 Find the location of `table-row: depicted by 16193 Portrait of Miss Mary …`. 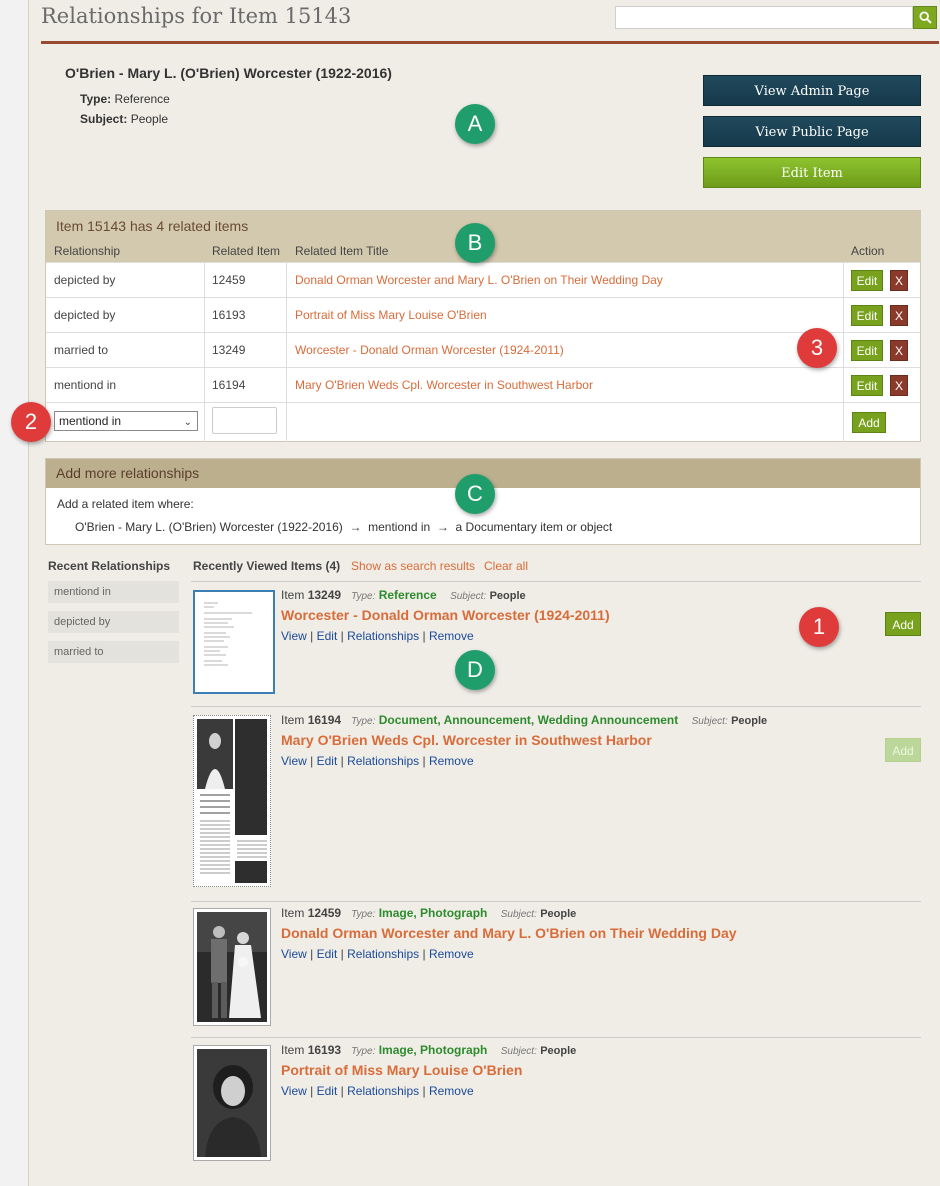

table-row: depicted by 16193 Portrait of Miss Mary … is located at coordinates (483, 315).